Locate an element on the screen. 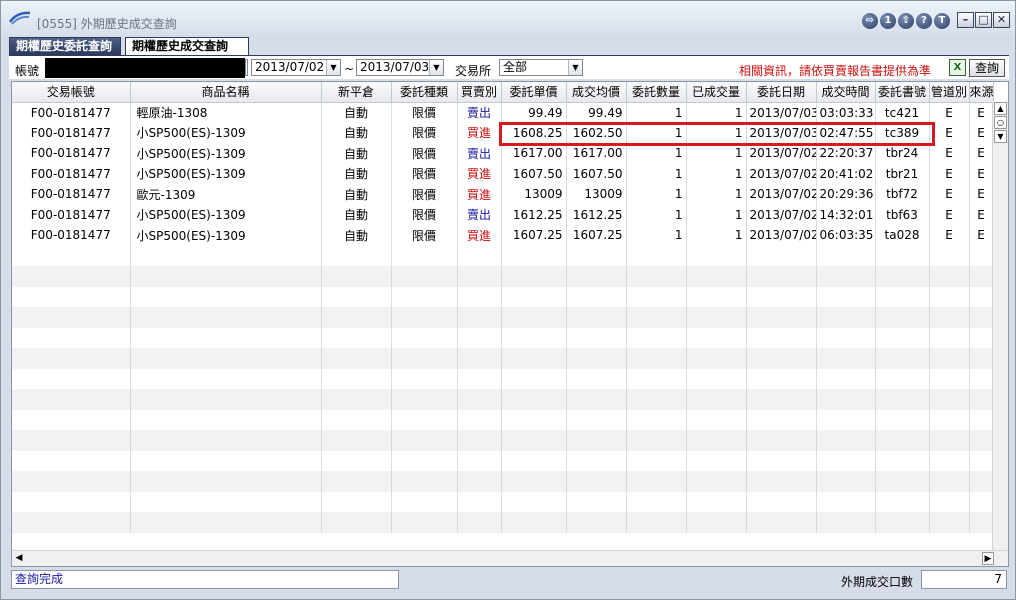 The image size is (1016, 600). column-header-product: 商品名稱 is located at coordinates (226, 92).